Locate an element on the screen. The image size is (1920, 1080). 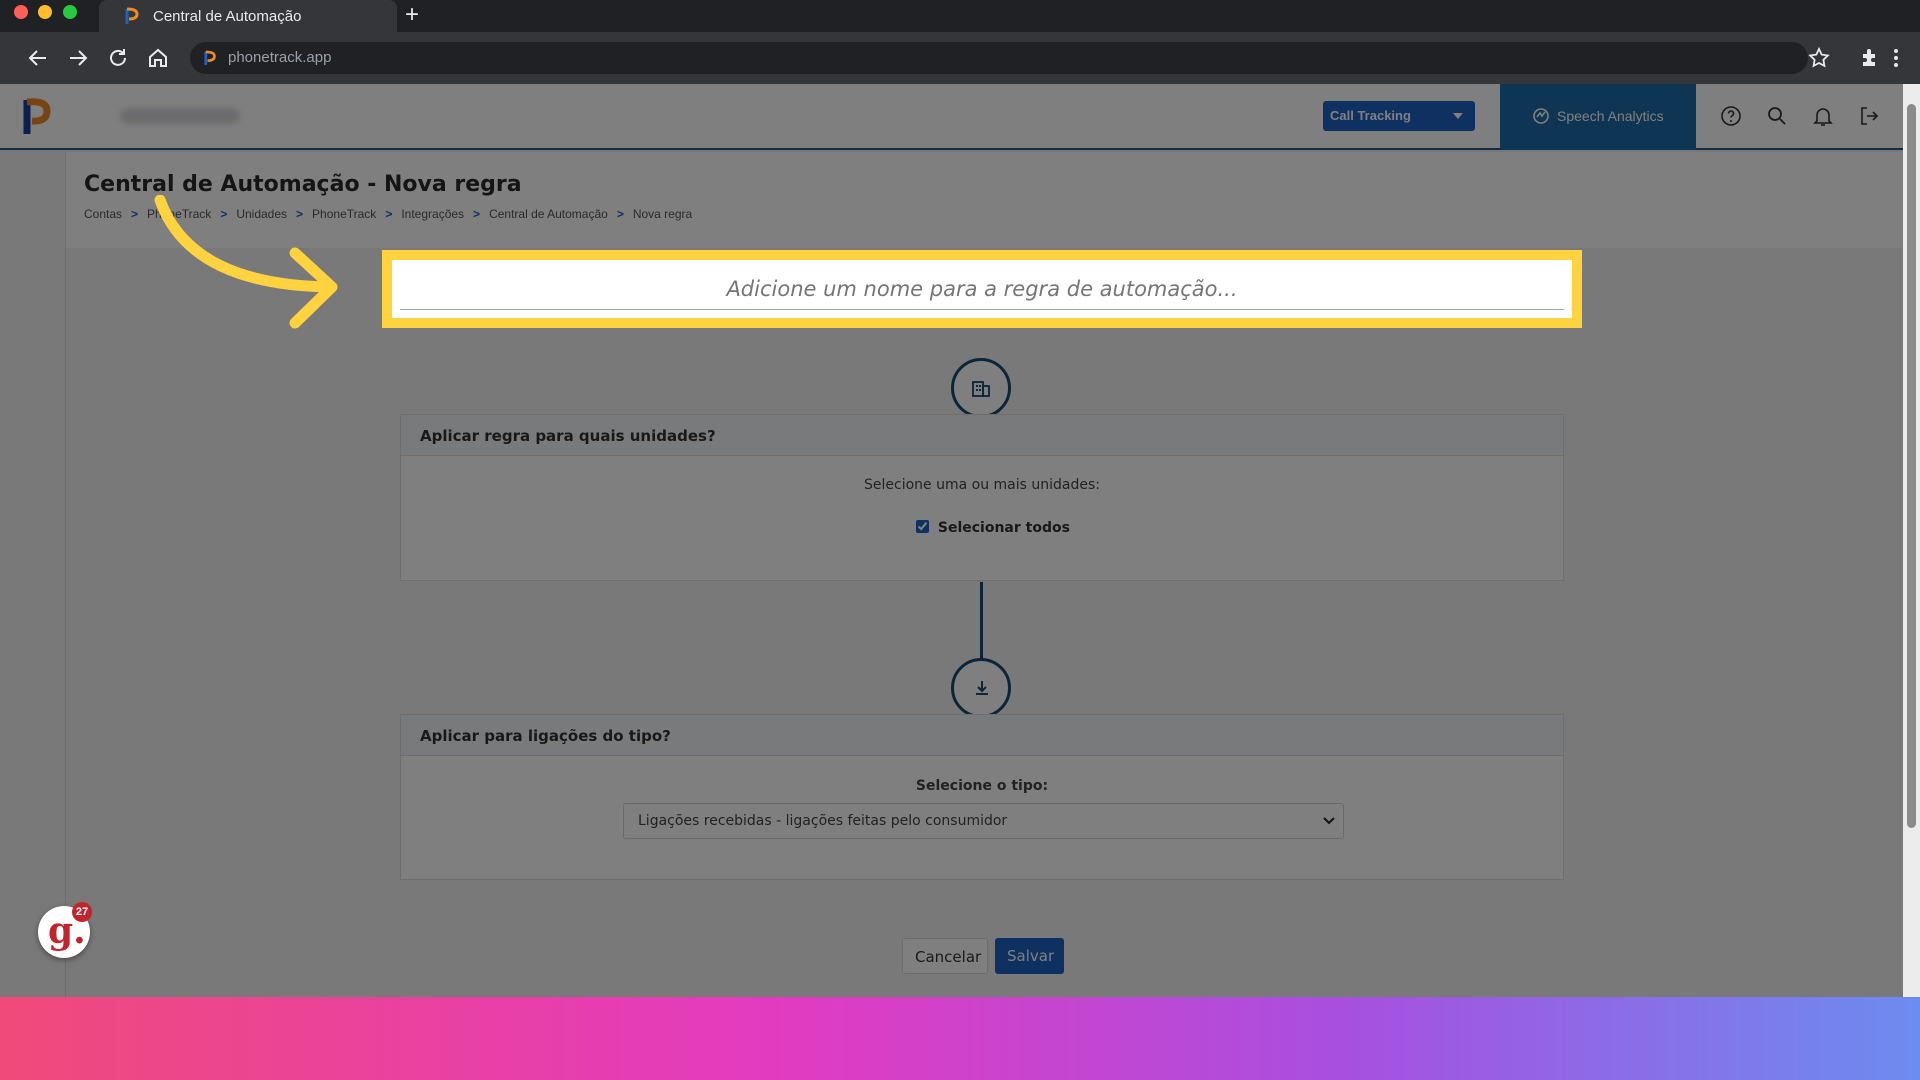
app-header: Call Tracking Speech Analytics is located at coordinates (951, 117).